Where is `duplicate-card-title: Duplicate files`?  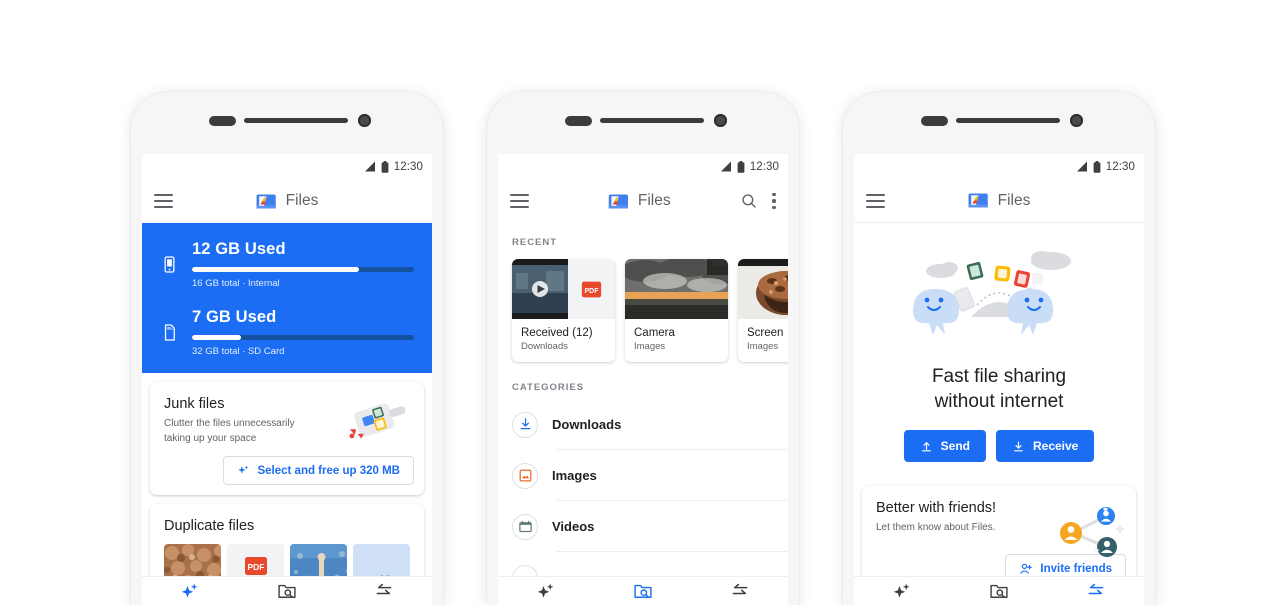 duplicate-card-title: Duplicate files is located at coordinates (209, 526).